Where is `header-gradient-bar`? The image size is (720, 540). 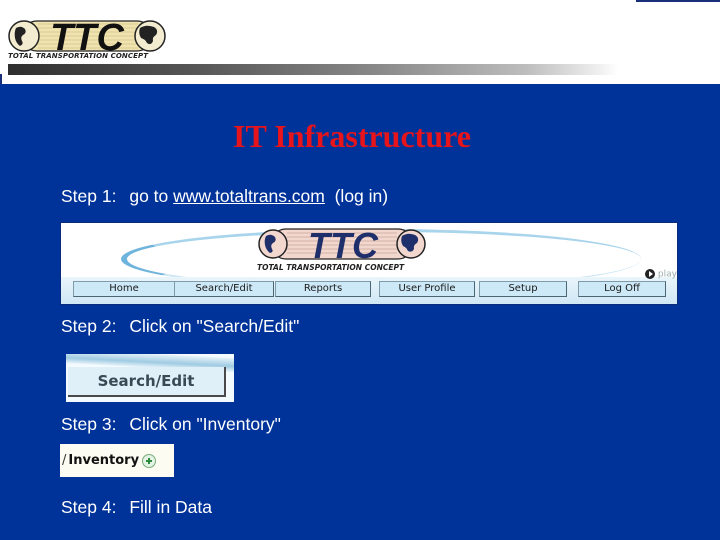
header-gradient-bar is located at coordinates (313, 69).